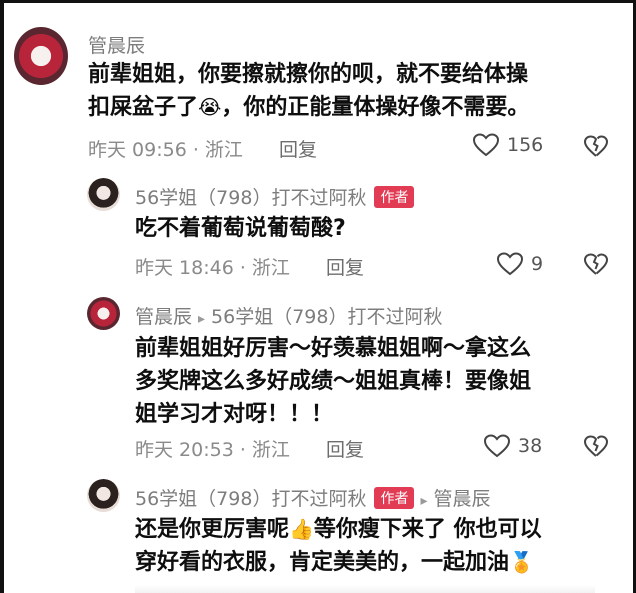 Image resolution: width=636 pixels, height=593 pixels. I want to click on comment-meta: 昨天 09:56 · 浙江 回复, so click(202, 148).